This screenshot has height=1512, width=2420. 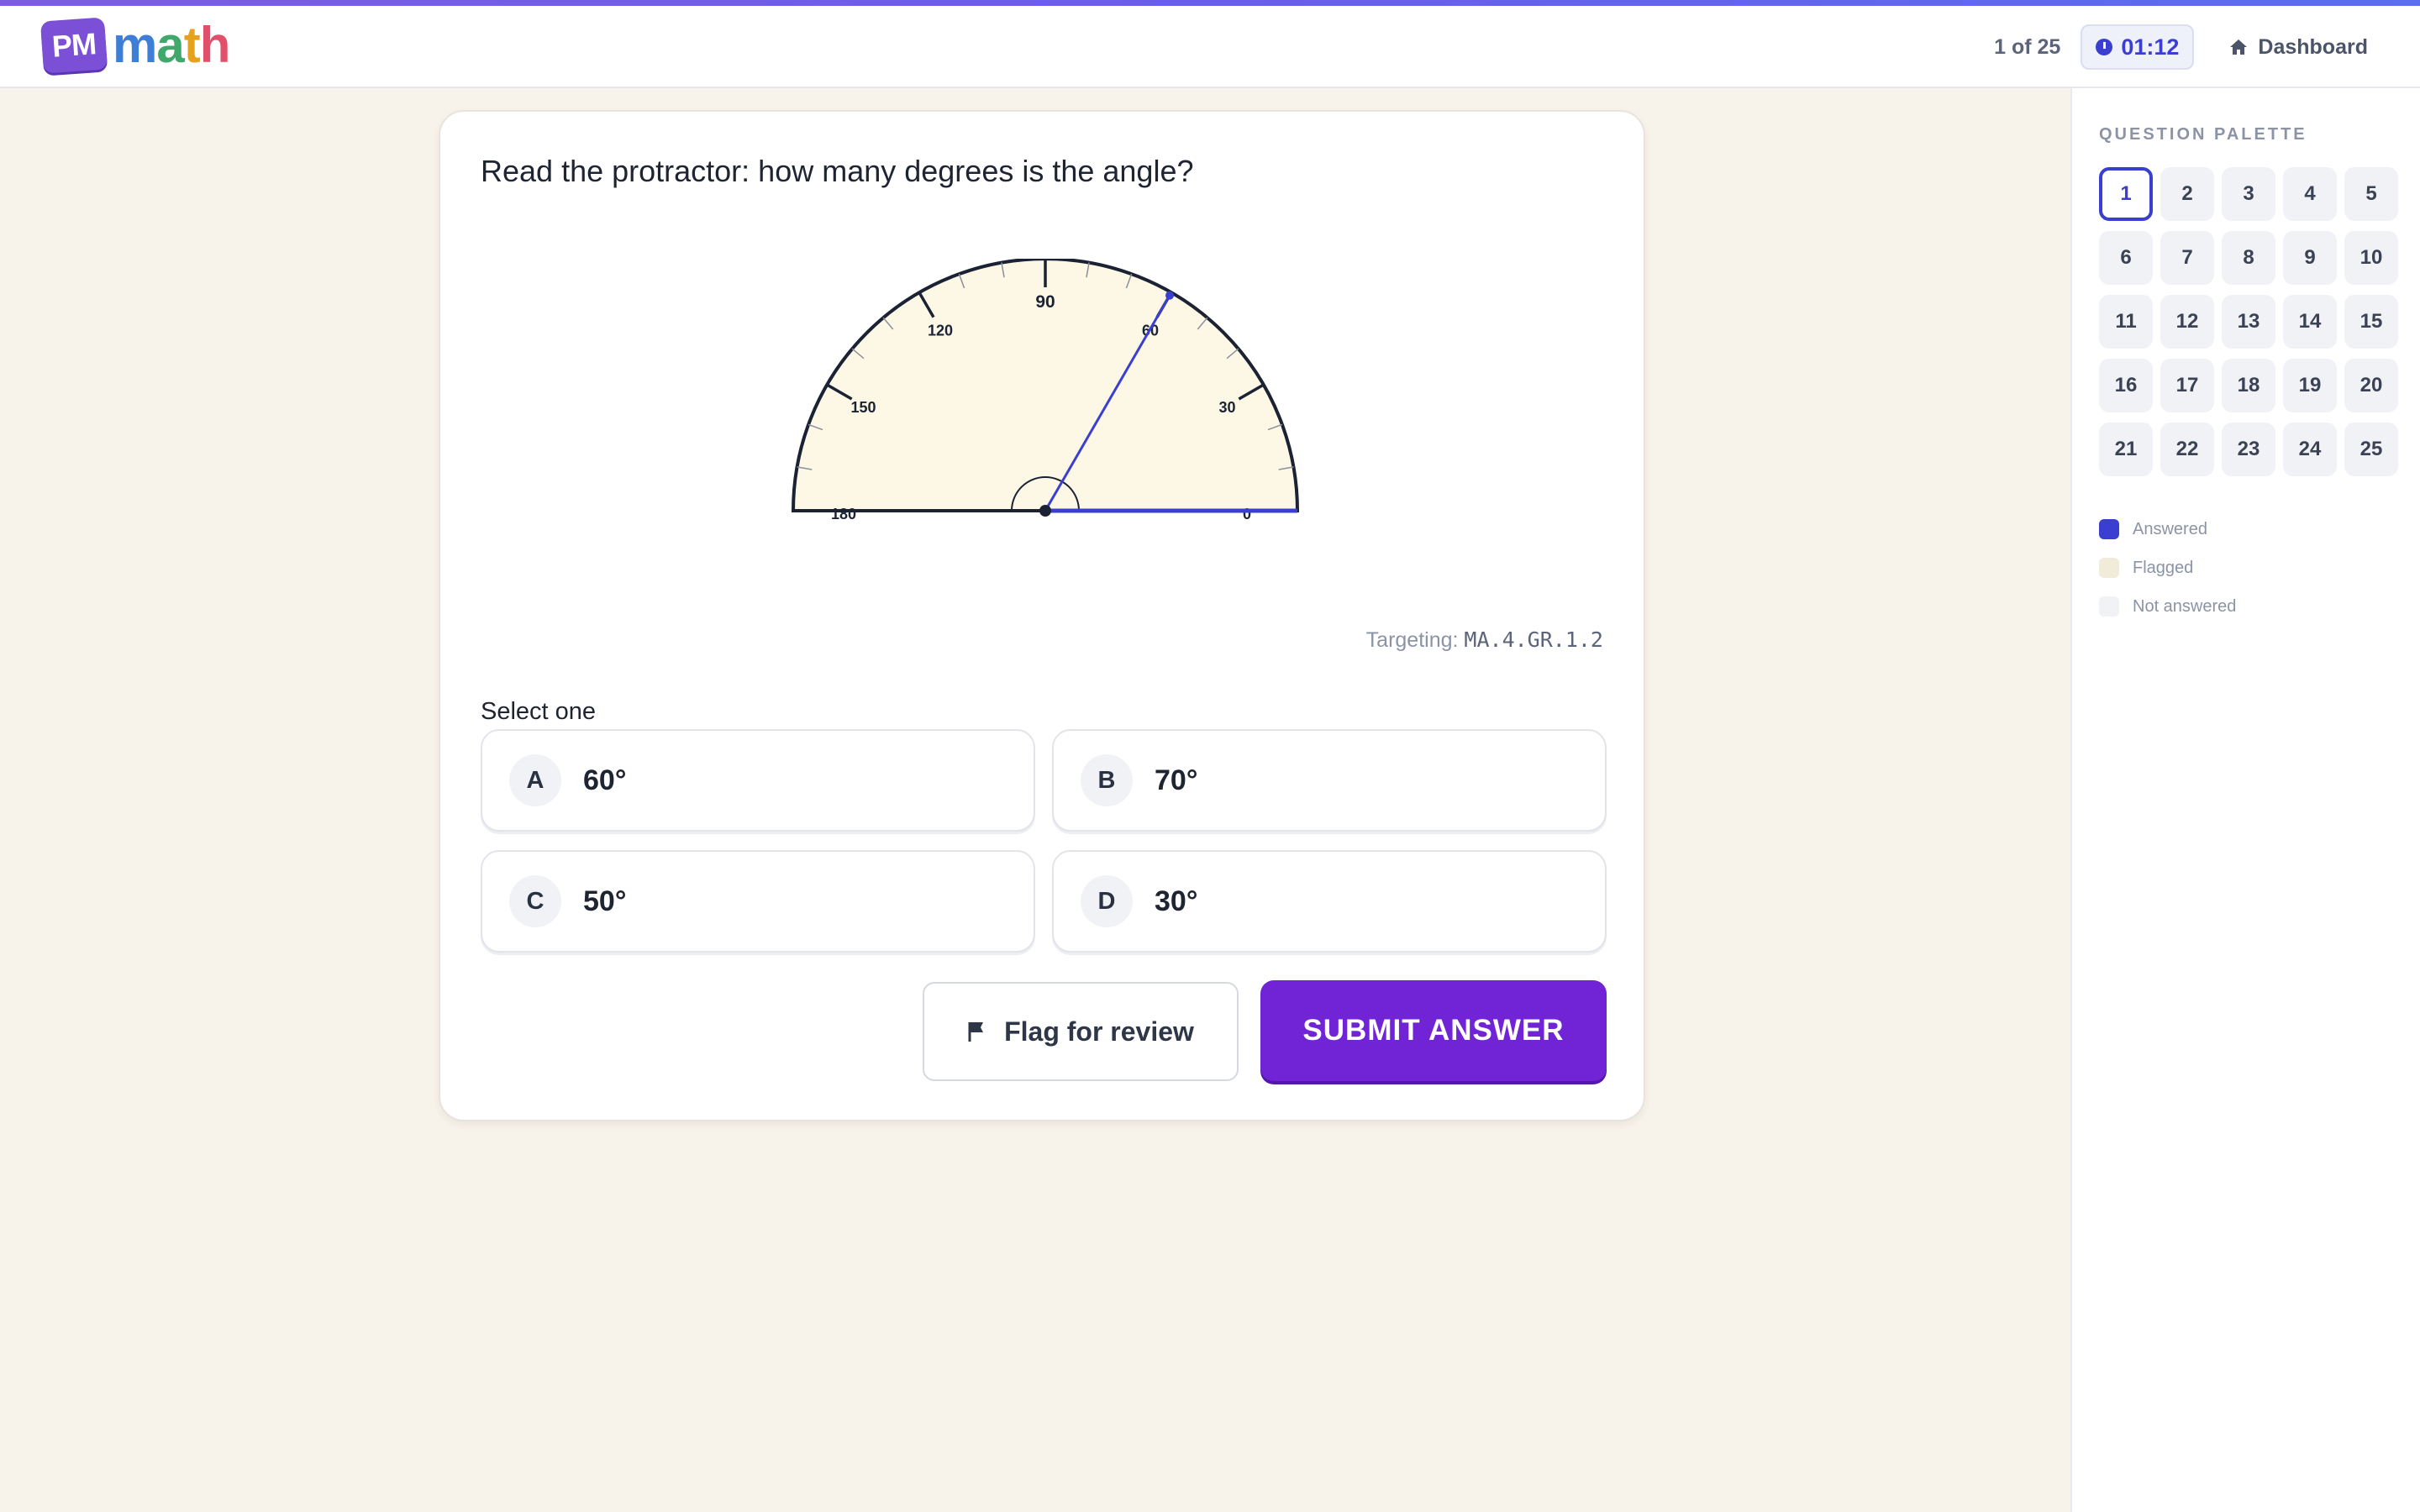 What do you see at coordinates (535, 780) in the screenshot?
I see `choice-letter: A` at bounding box center [535, 780].